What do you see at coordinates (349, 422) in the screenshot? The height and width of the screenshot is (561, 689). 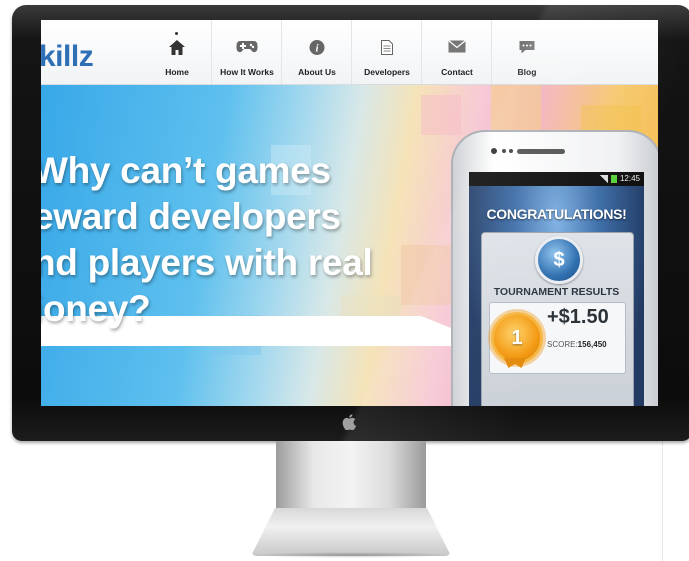 I see `apple-logo-icon` at bounding box center [349, 422].